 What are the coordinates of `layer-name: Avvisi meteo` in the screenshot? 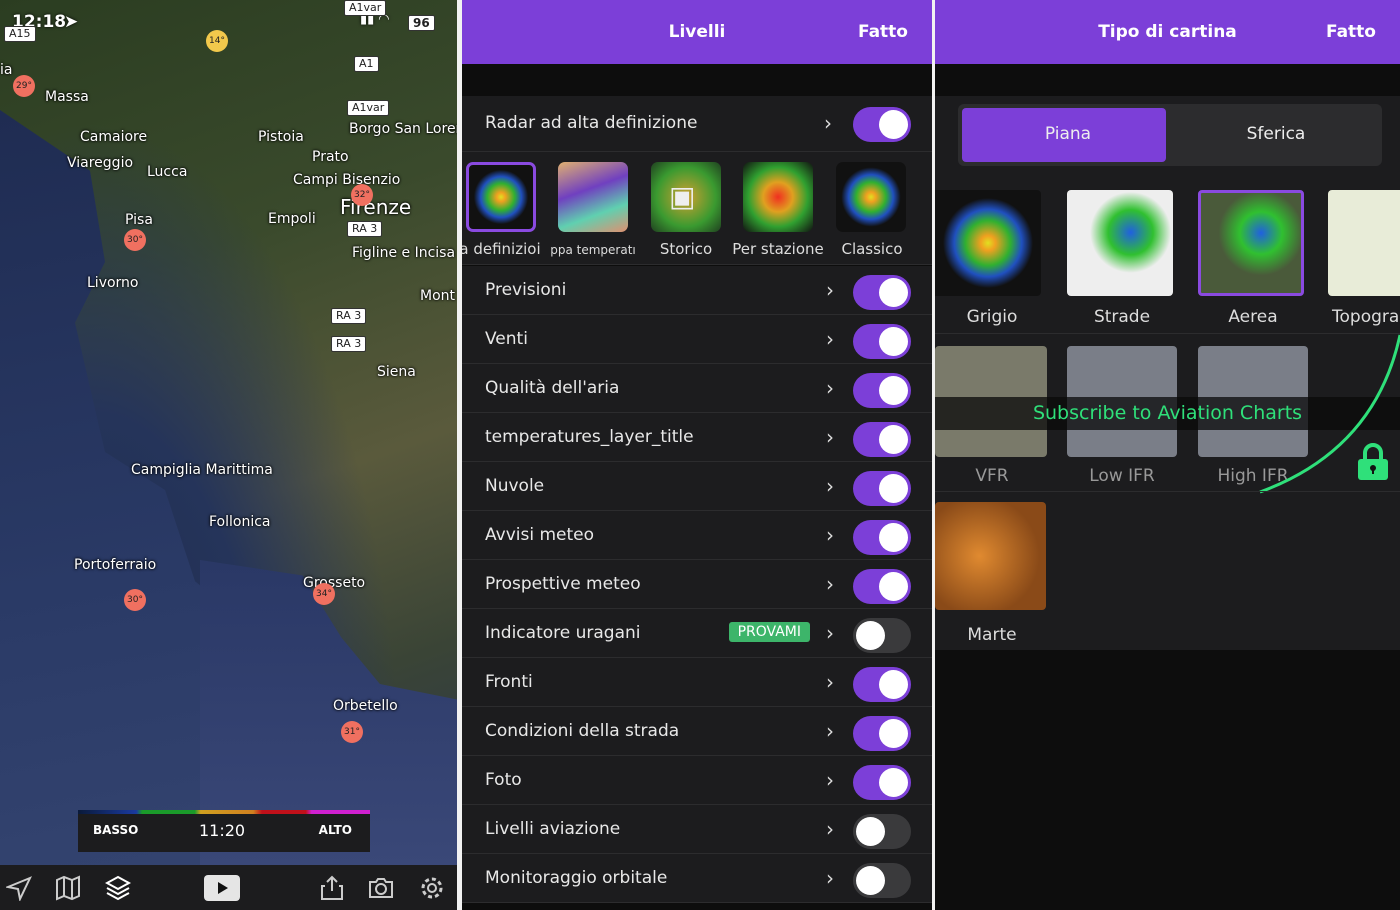 It's located at (540, 535).